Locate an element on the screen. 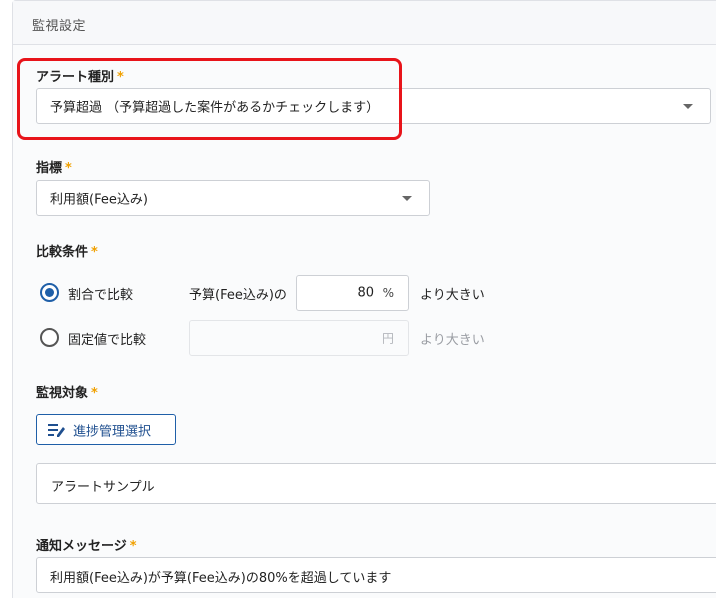 The image size is (716, 598). highlight-box is located at coordinates (209, 99).